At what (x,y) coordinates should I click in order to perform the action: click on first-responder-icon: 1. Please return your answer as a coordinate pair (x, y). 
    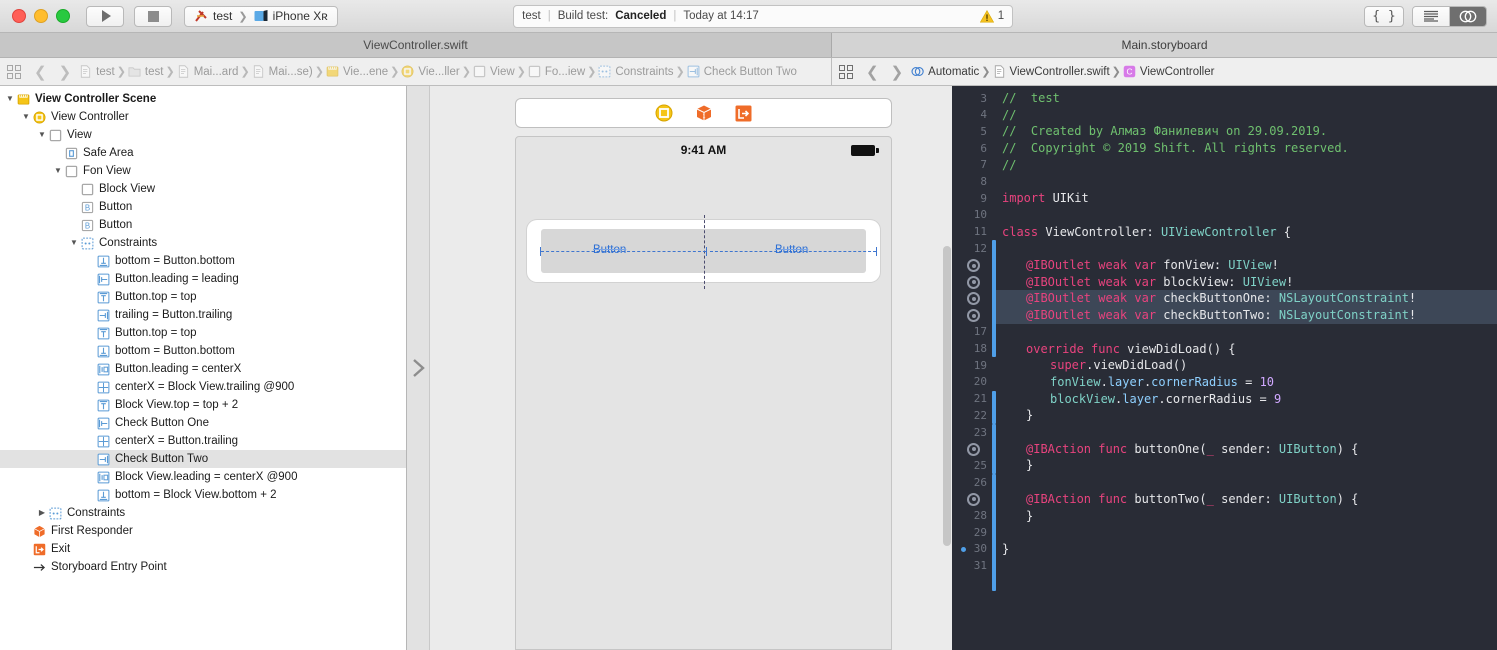
    Looking at the image, I should click on (704, 113).